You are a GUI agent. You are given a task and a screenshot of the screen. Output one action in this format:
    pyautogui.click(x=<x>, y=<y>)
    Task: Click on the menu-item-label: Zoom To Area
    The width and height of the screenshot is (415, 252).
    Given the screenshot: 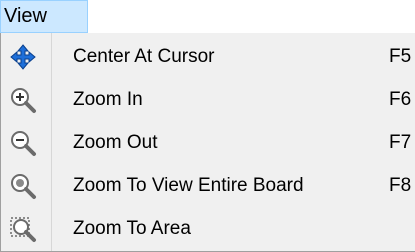 What is the action you would take?
    pyautogui.click(x=132, y=228)
    